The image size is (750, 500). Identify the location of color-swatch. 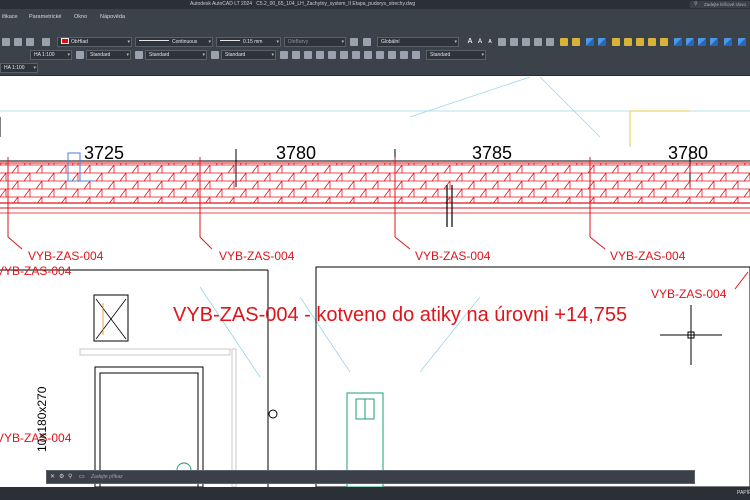
(65, 41).